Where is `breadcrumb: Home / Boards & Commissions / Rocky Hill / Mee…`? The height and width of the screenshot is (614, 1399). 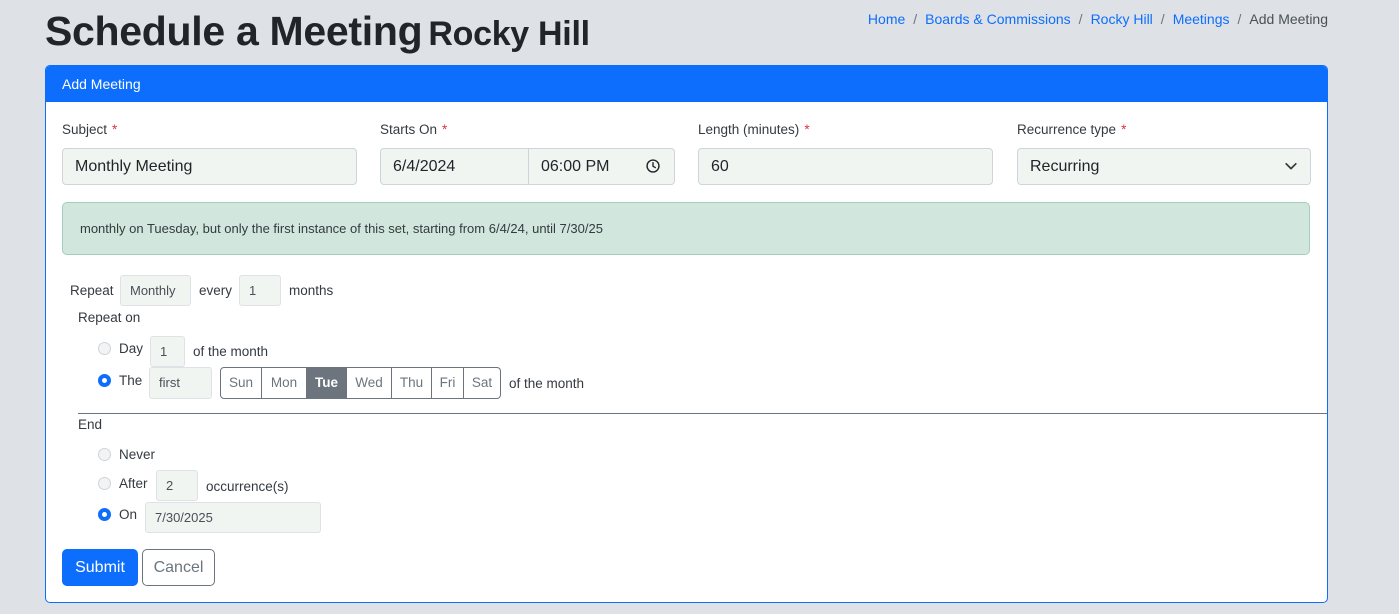
breadcrumb: Home / Boards & Commissions / Rocky Hill / Mee… is located at coordinates (1098, 19).